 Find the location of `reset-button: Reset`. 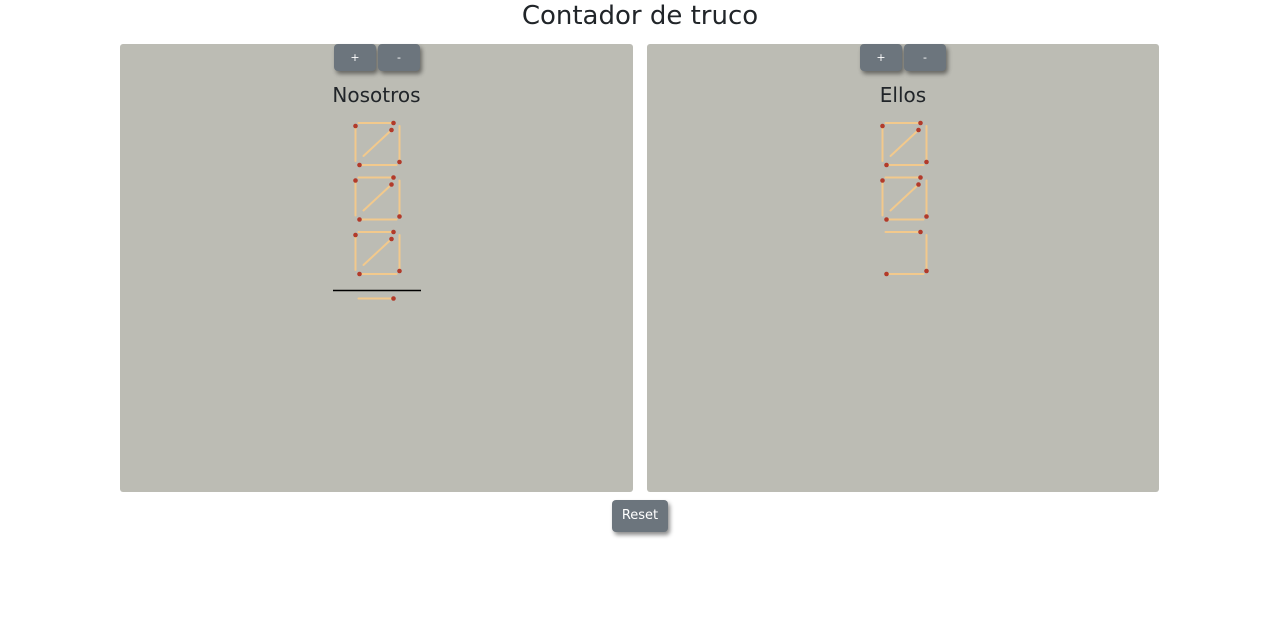

reset-button: Reset is located at coordinates (640, 516).